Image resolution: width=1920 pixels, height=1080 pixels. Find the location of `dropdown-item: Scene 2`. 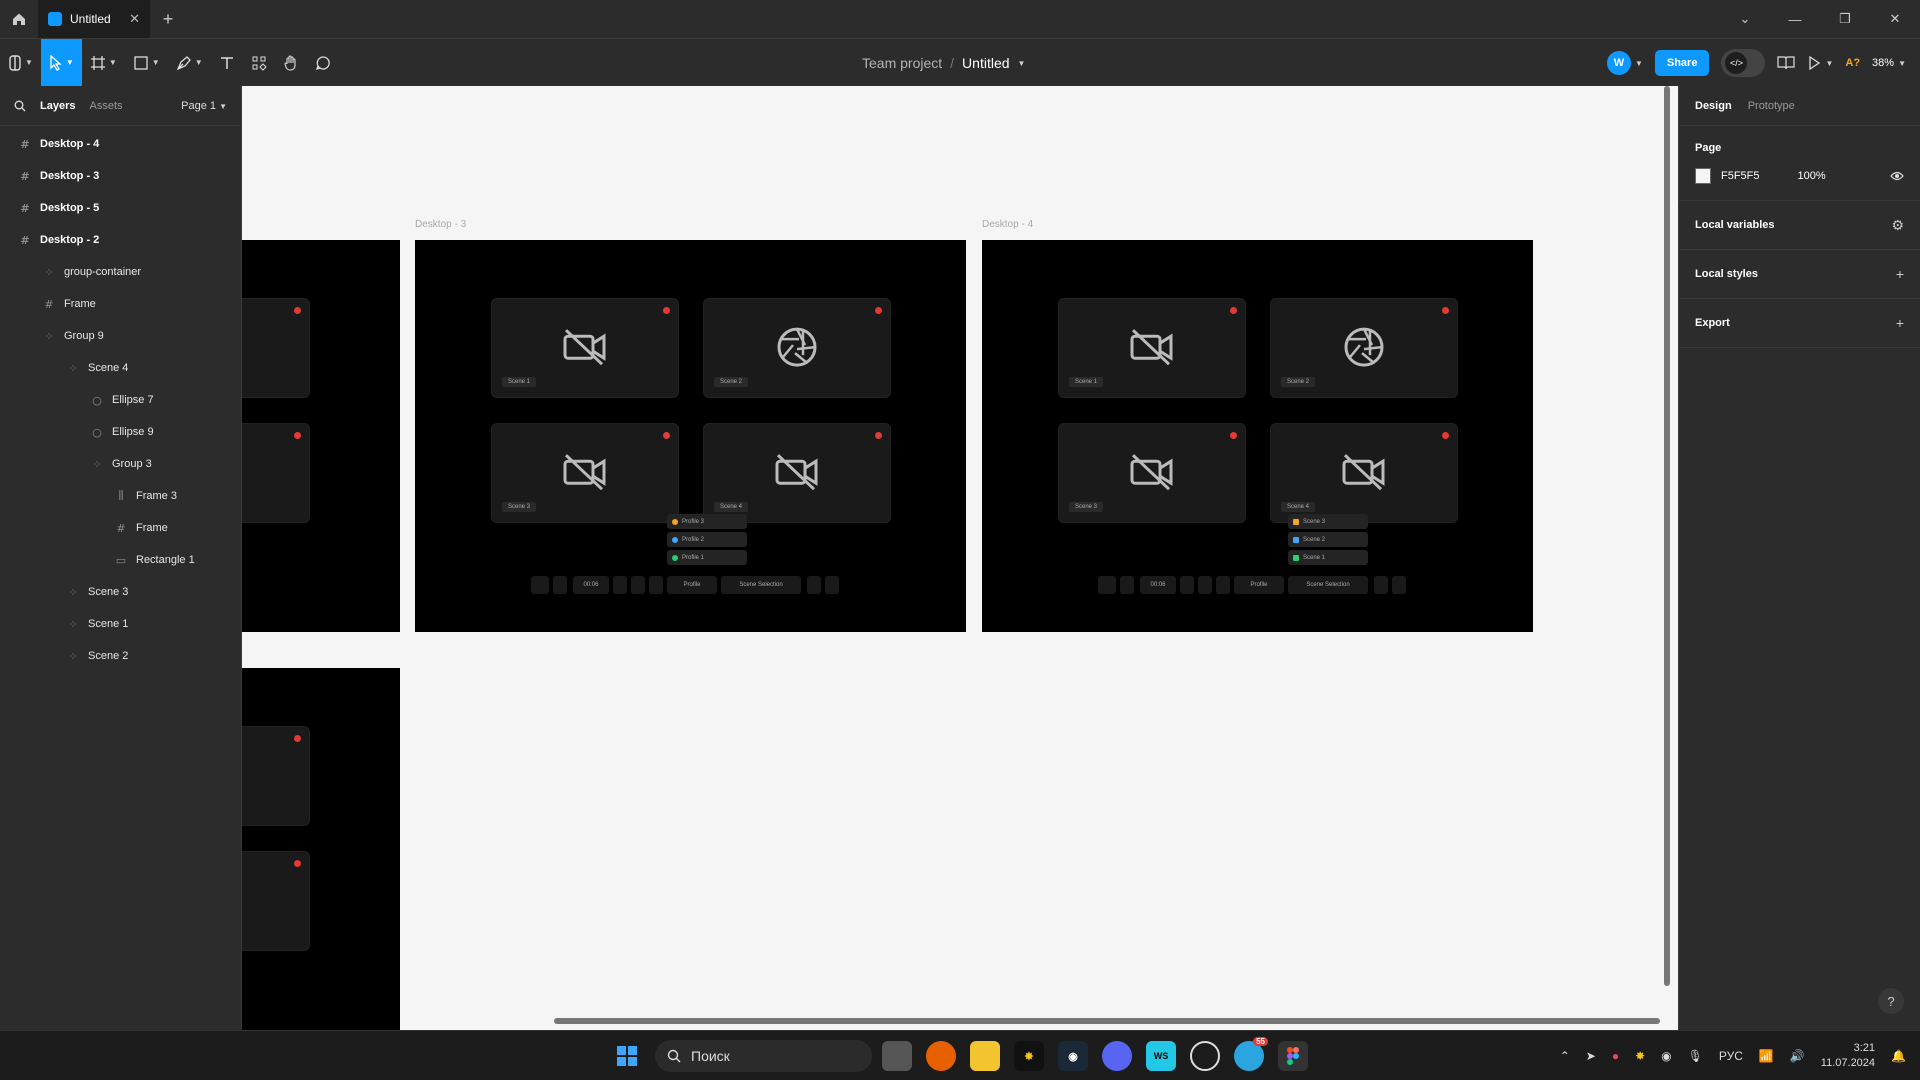

dropdown-item: Scene 2 is located at coordinates (1328, 539).